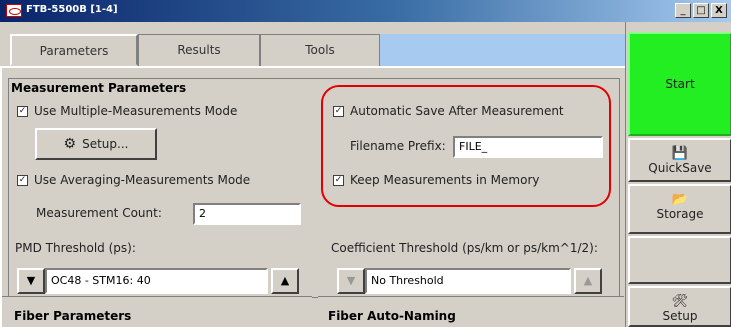  I want to click on group-title: Measurement Parameters, so click(99, 88).